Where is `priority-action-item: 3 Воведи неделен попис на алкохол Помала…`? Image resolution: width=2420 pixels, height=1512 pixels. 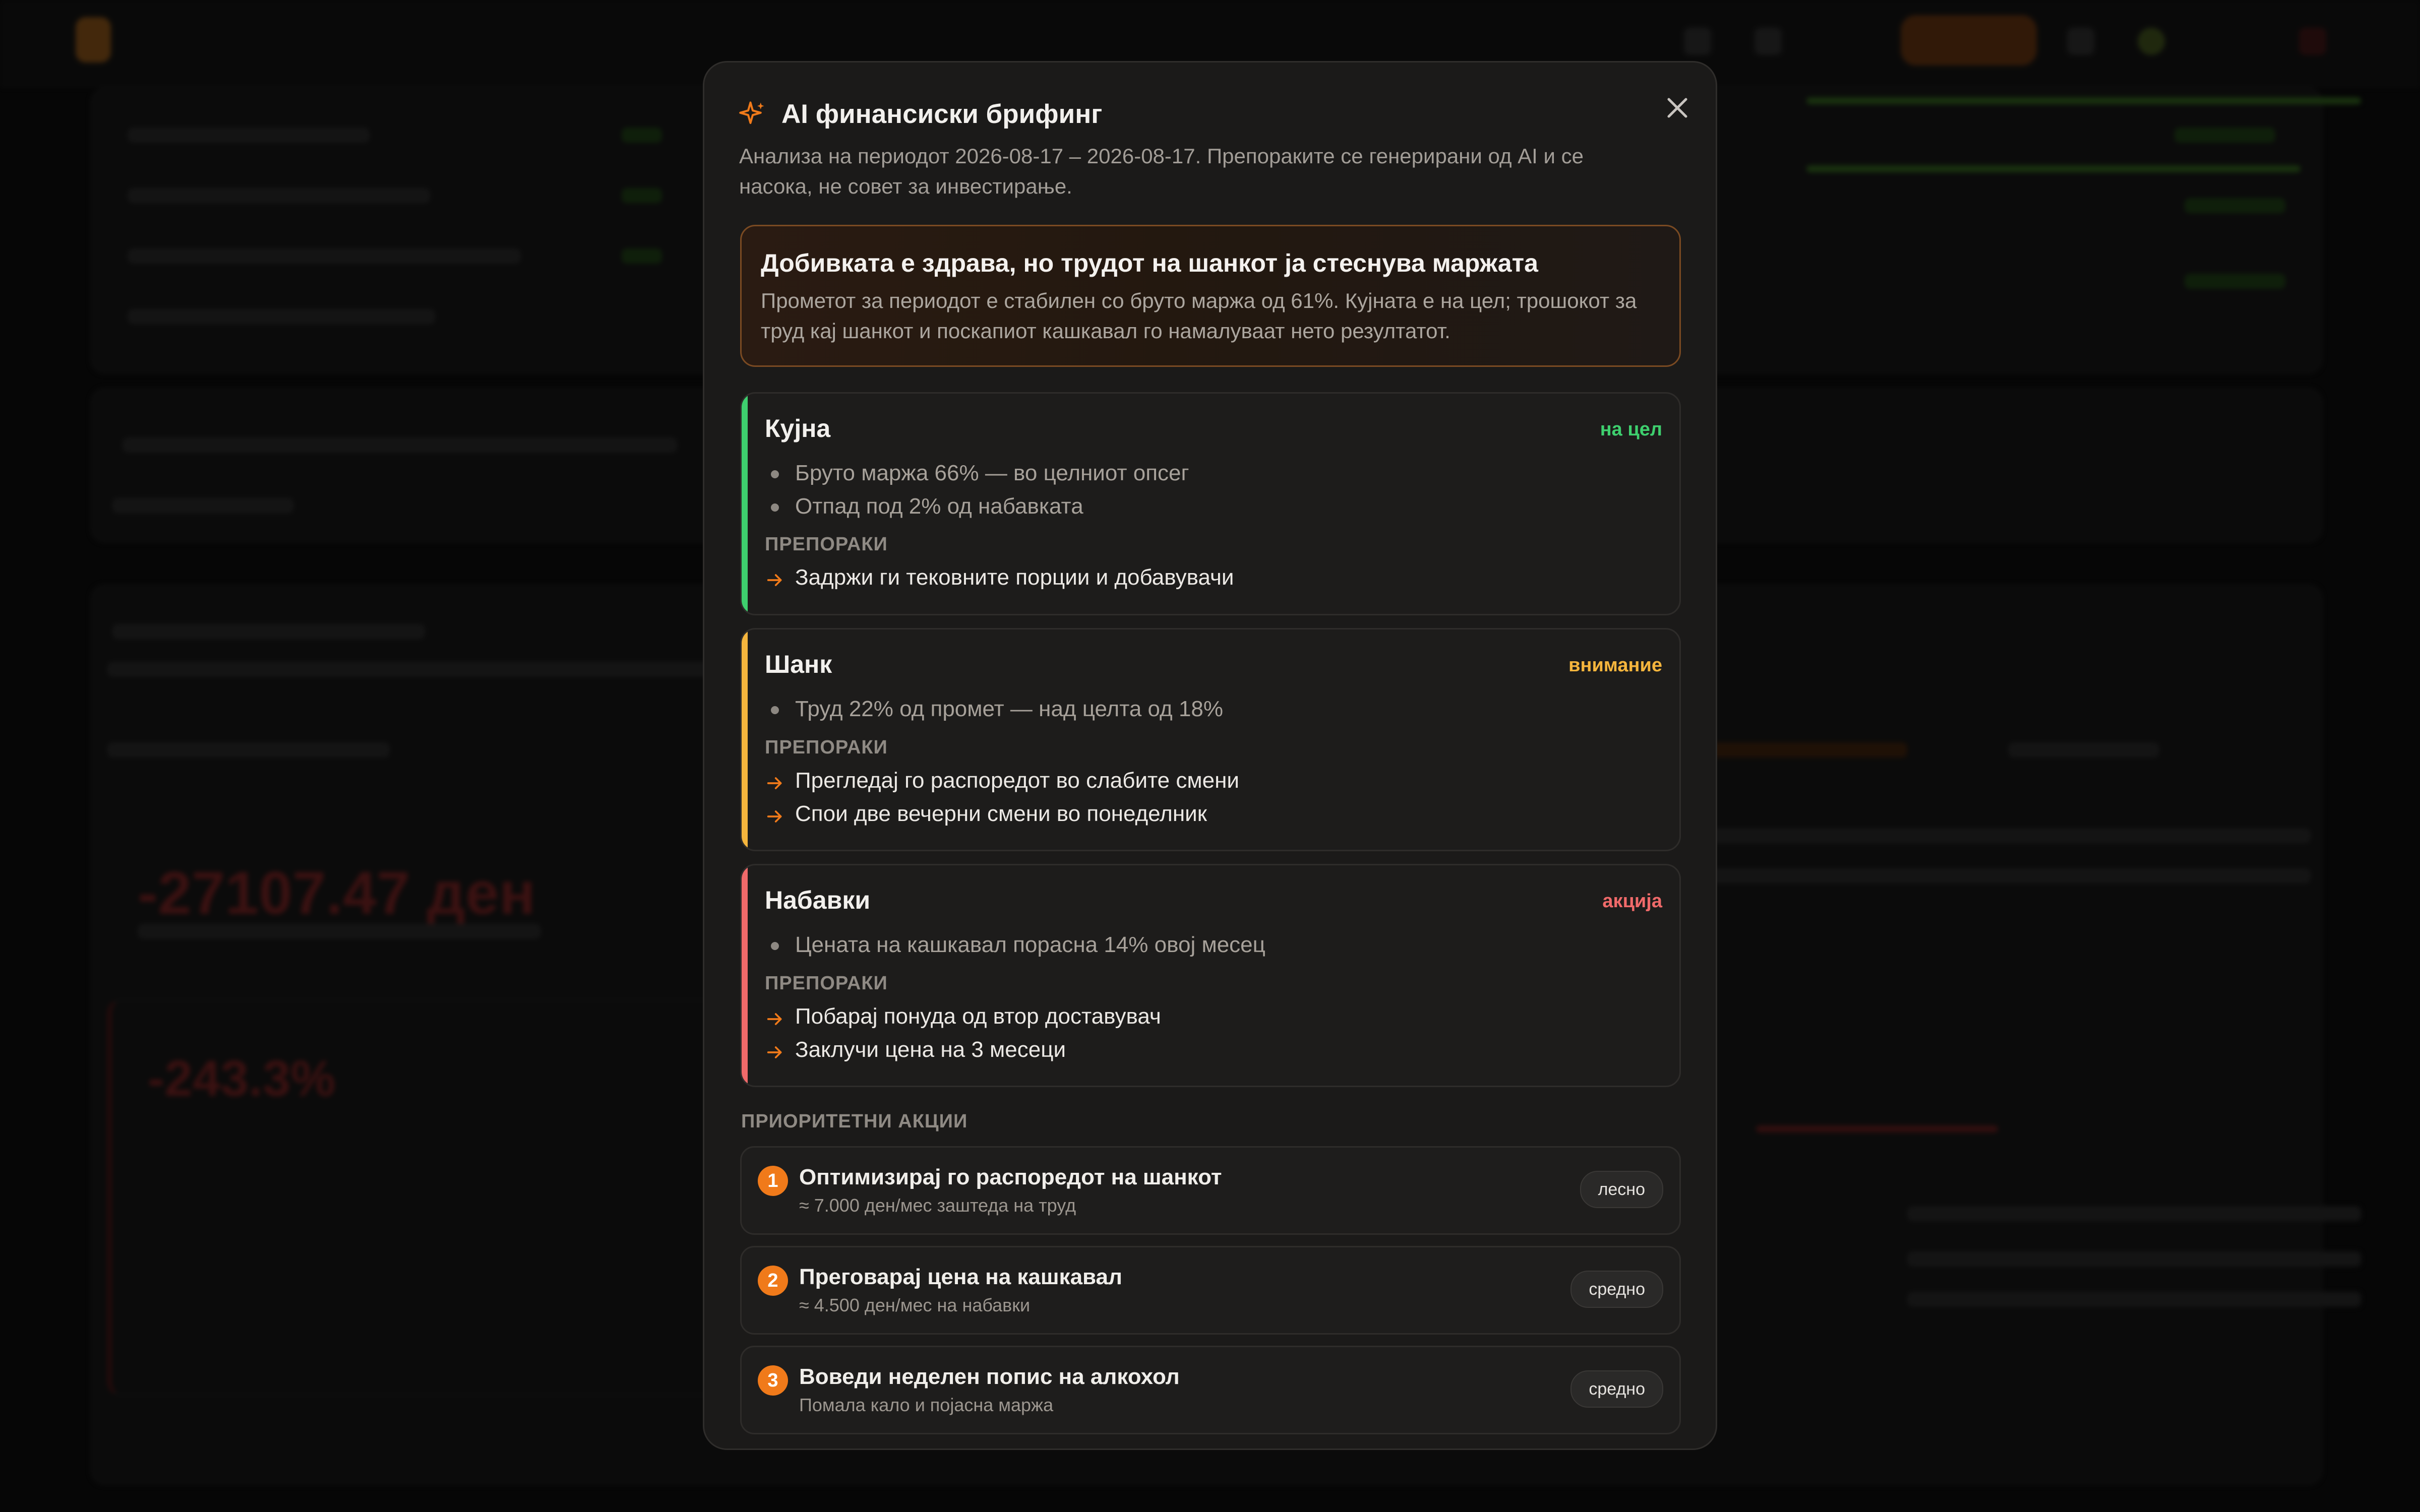
priority-action-item: 3 Воведи неделен попис на алкохол Помала… is located at coordinates (1210, 1390).